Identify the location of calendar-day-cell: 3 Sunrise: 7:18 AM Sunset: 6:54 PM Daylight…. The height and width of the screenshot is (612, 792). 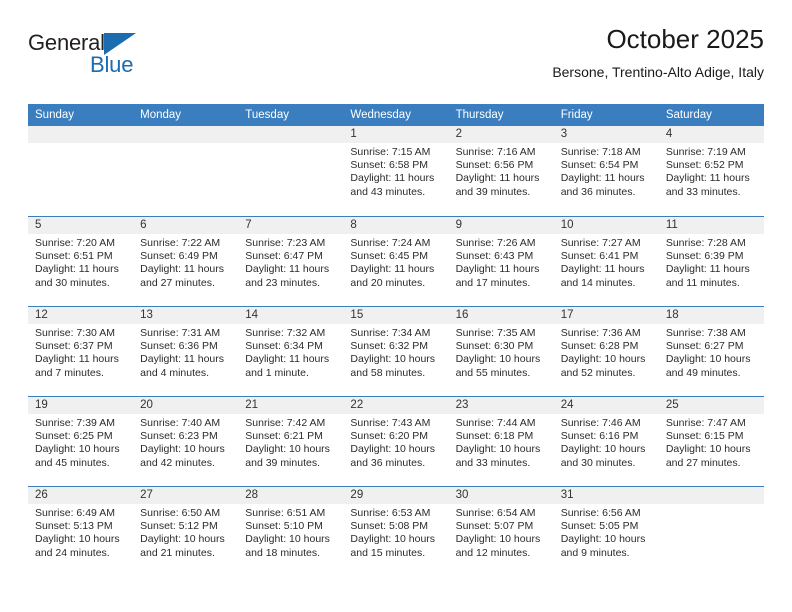
(606, 171).